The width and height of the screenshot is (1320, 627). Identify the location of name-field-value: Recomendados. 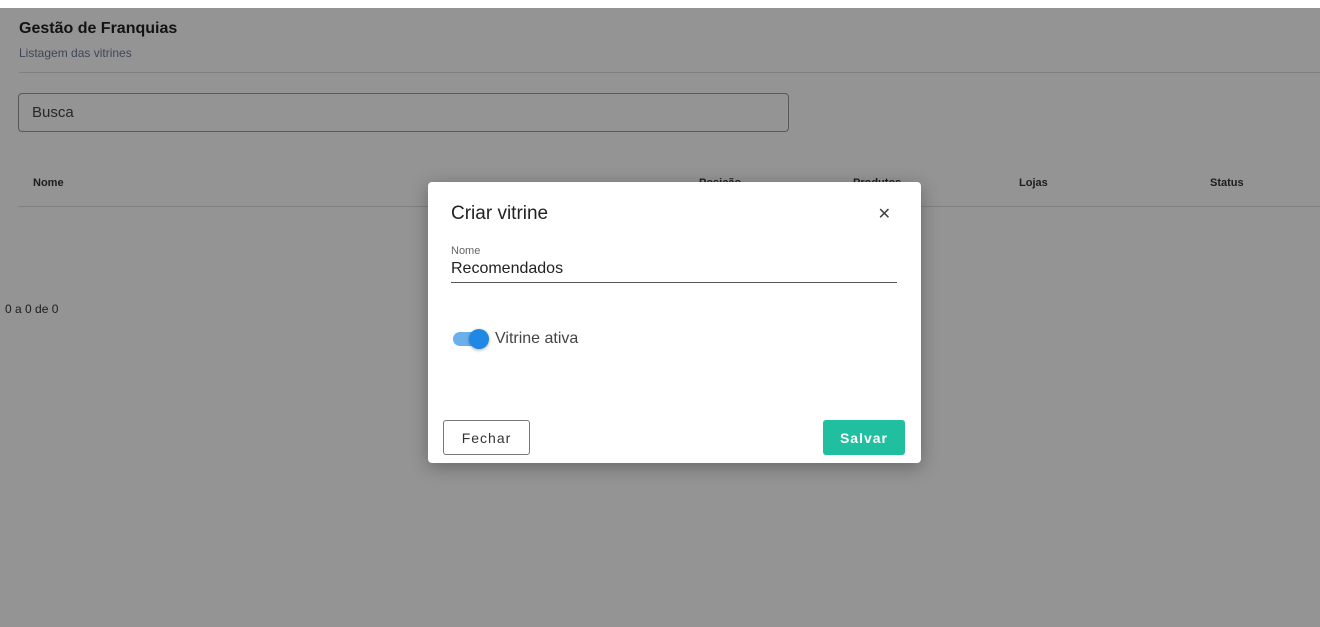
(674, 269).